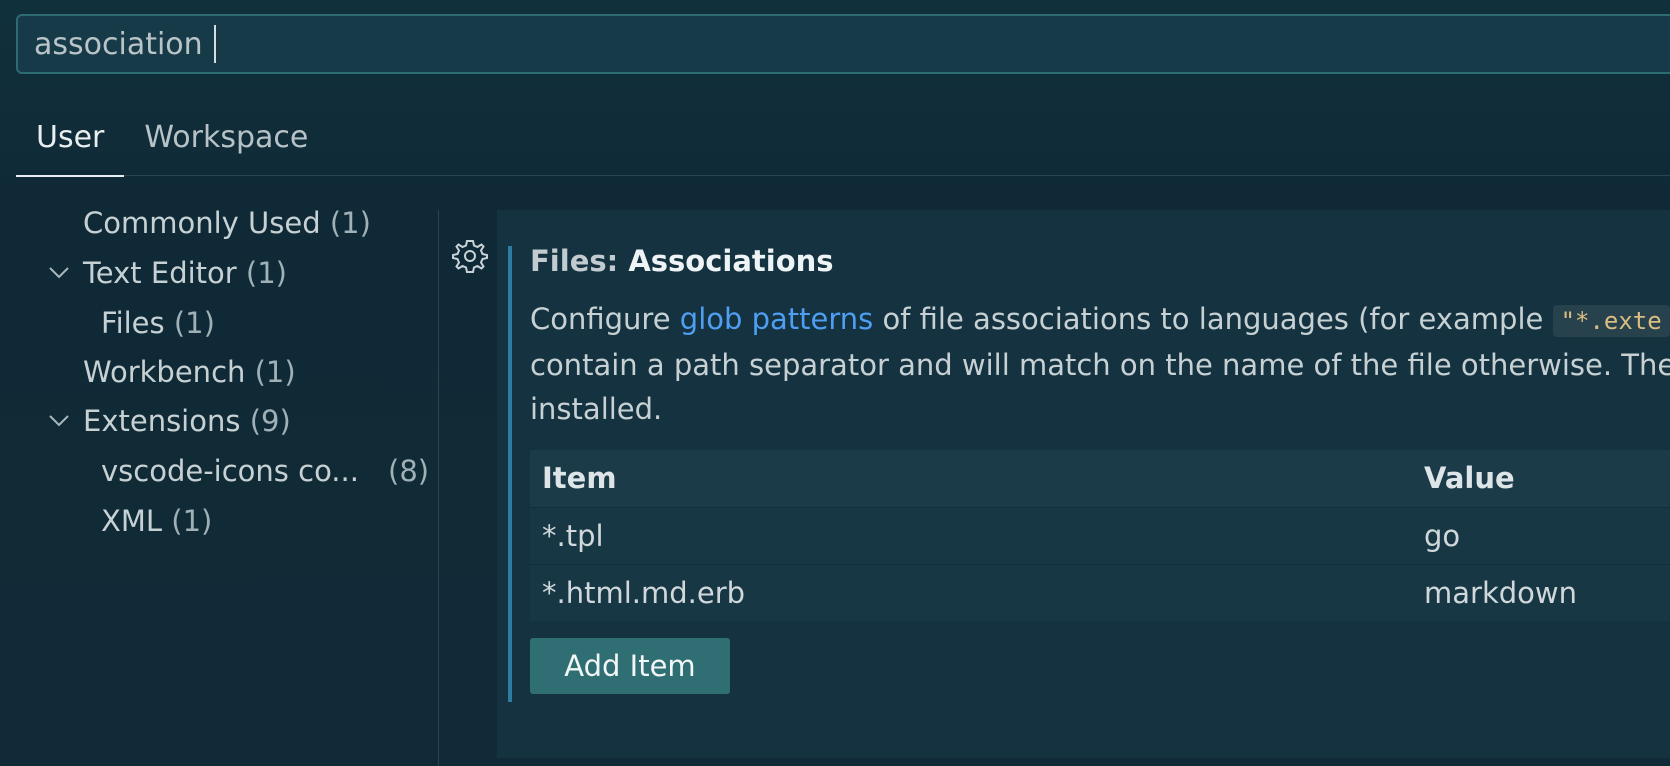  What do you see at coordinates (160, 273) in the screenshot?
I see `toc-item-label: Text Editor` at bounding box center [160, 273].